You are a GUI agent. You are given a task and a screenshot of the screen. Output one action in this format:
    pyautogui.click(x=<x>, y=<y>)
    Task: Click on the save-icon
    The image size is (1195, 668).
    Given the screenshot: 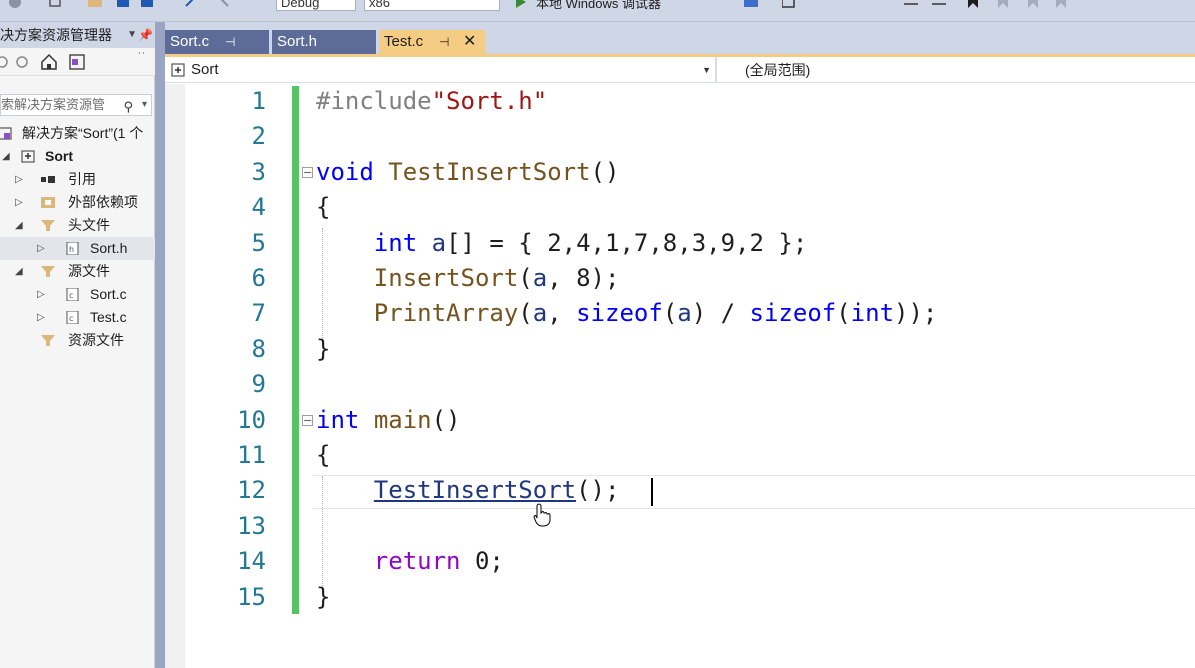 What is the action you would take?
    pyautogui.click(x=123, y=4)
    